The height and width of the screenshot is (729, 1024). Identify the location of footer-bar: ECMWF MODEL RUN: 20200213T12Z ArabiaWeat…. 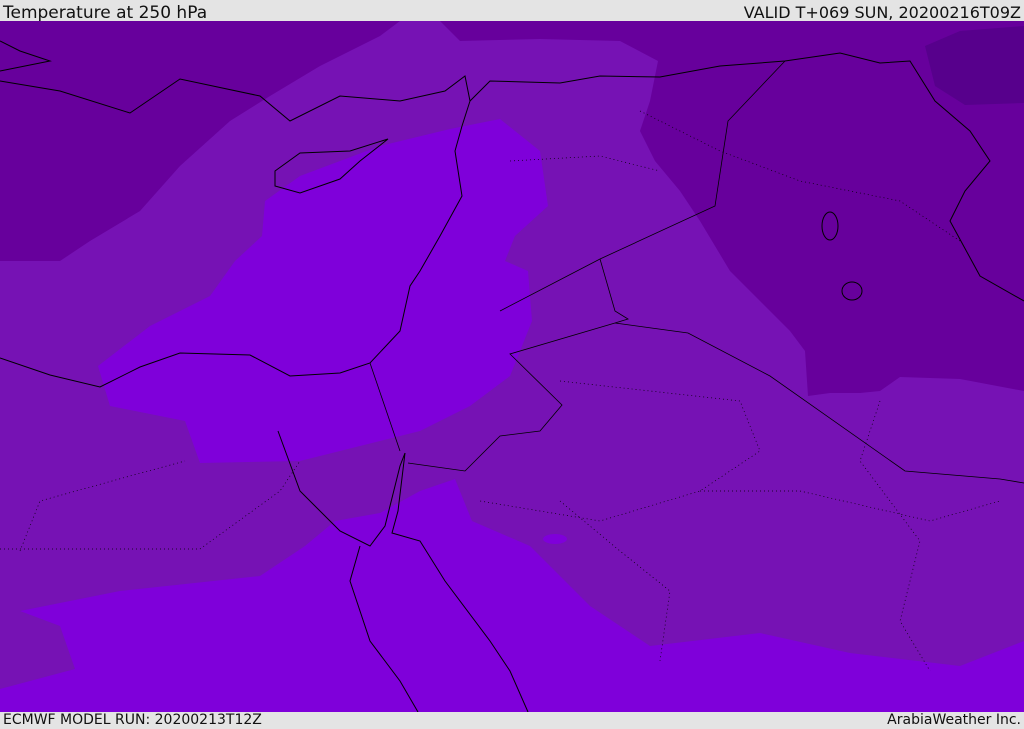
(512, 720).